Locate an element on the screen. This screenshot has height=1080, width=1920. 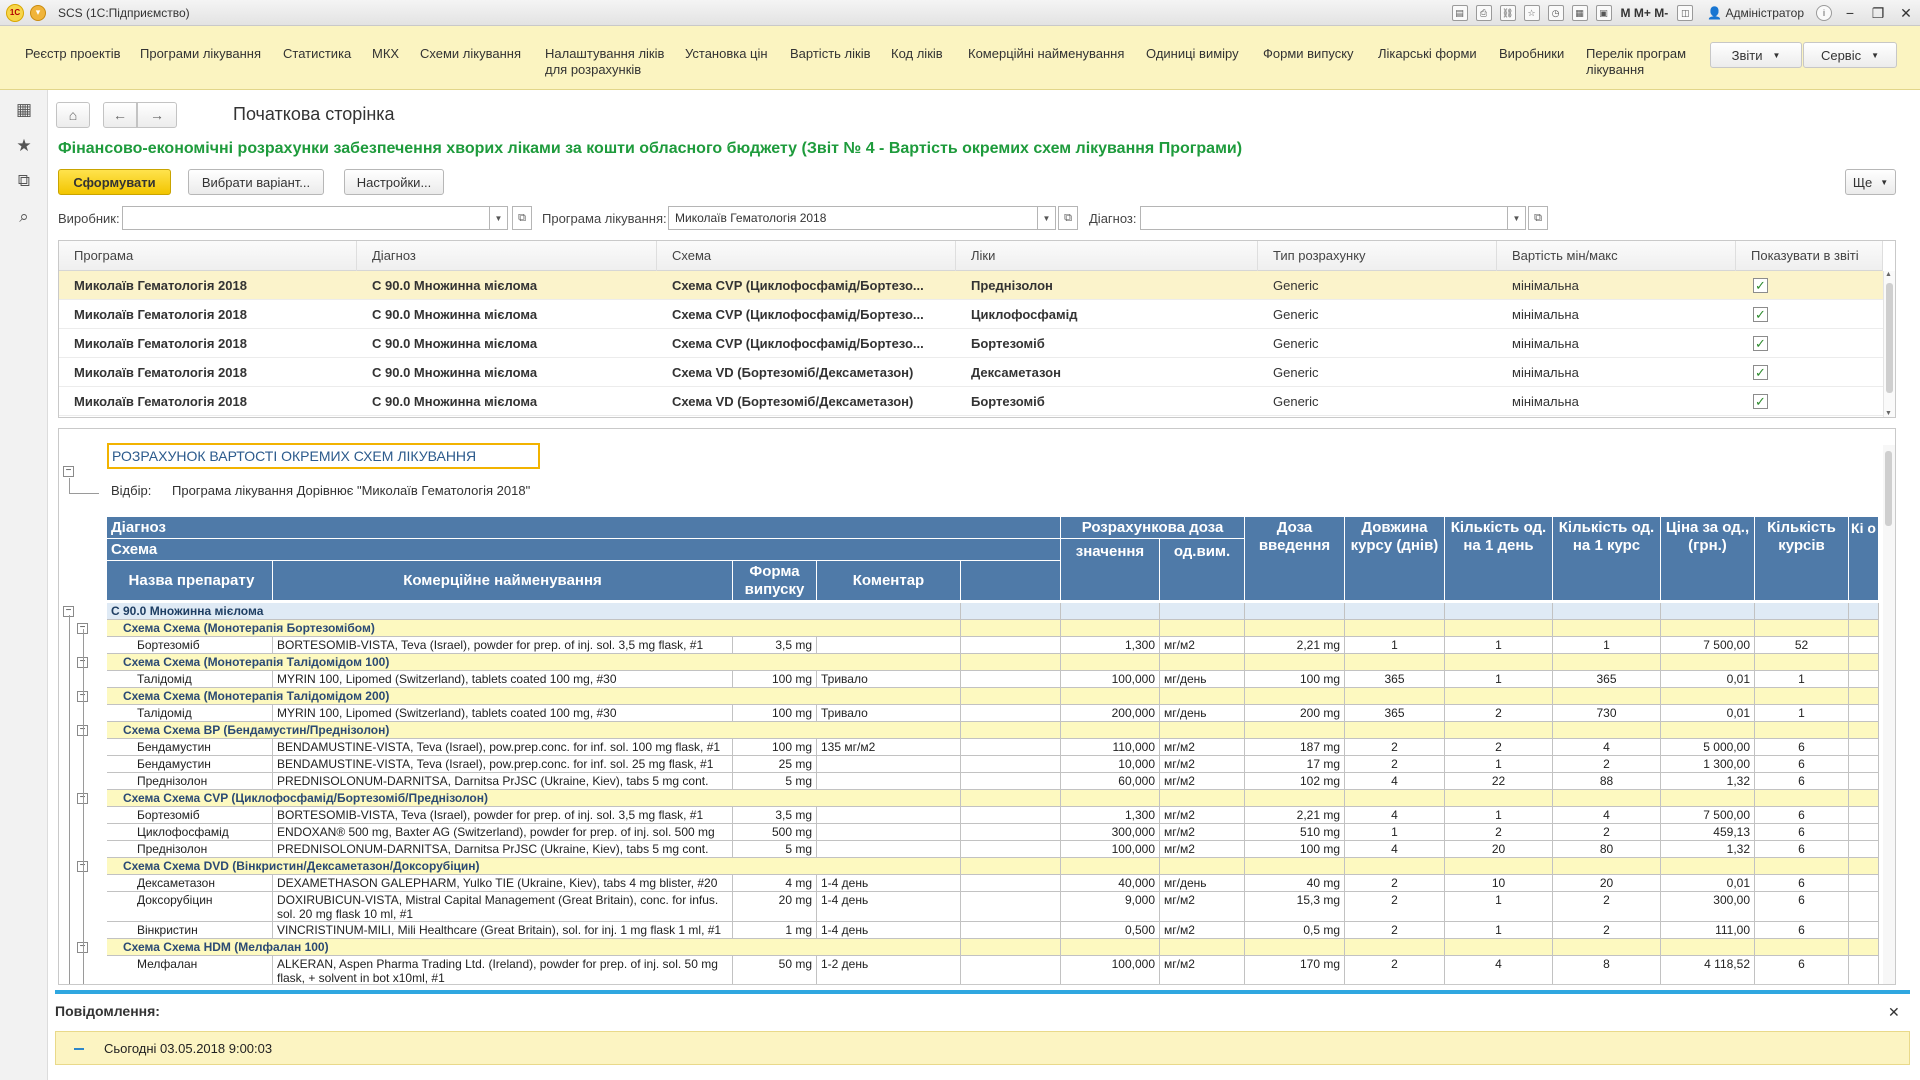
grid-column-show: Показувати в звіті is located at coordinates (1809, 256).